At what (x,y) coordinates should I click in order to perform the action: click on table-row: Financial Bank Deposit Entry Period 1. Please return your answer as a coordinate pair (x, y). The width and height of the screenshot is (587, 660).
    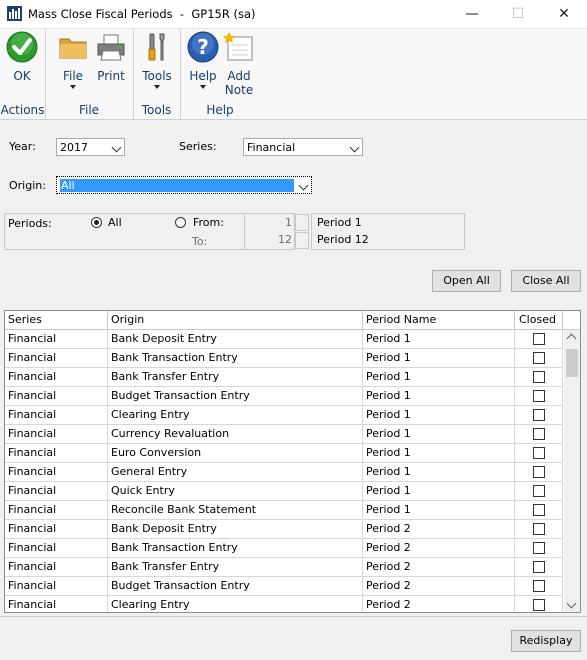
    Looking at the image, I should click on (284, 339).